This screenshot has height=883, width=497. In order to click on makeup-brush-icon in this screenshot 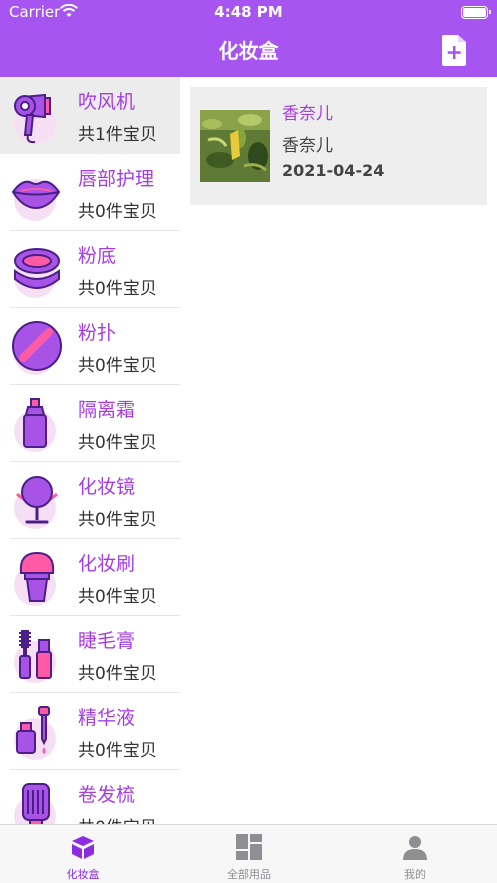, I will do `click(35, 578)`.